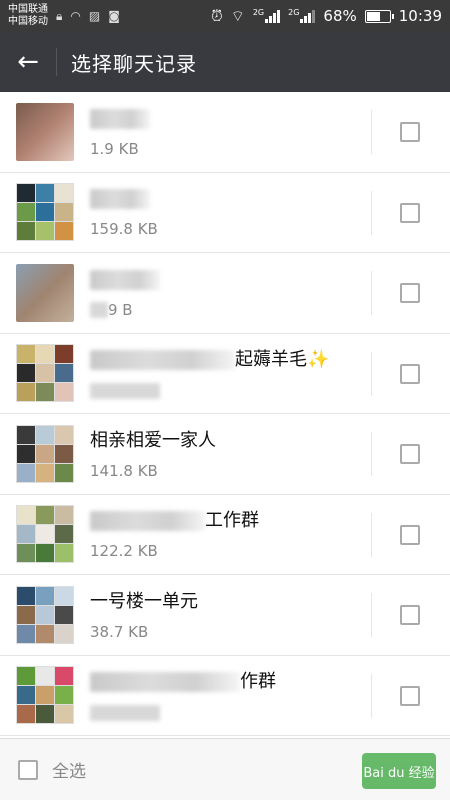 Image resolution: width=450 pixels, height=800 pixels. What do you see at coordinates (59, 15) in the screenshot?
I see `lock-icon: 🔒︎` at bounding box center [59, 15].